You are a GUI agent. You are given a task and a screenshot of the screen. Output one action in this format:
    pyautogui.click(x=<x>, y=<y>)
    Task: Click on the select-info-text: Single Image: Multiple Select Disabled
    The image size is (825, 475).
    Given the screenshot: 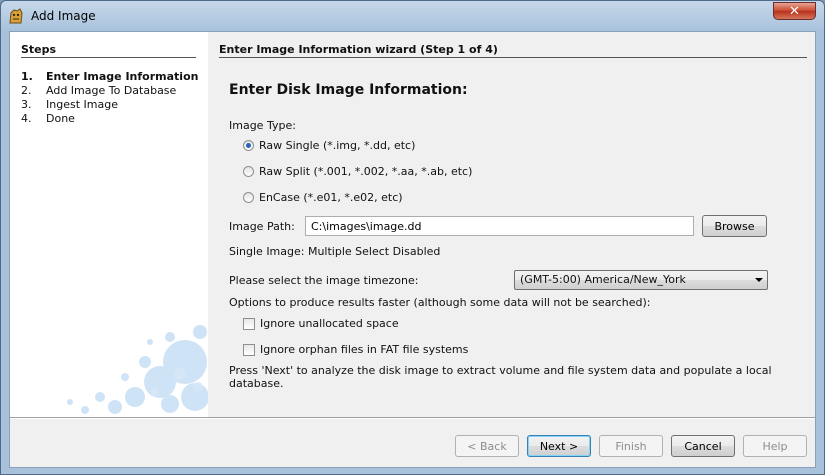 What is the action you would take?
    pyautogui.click(x=335, y=251)
    